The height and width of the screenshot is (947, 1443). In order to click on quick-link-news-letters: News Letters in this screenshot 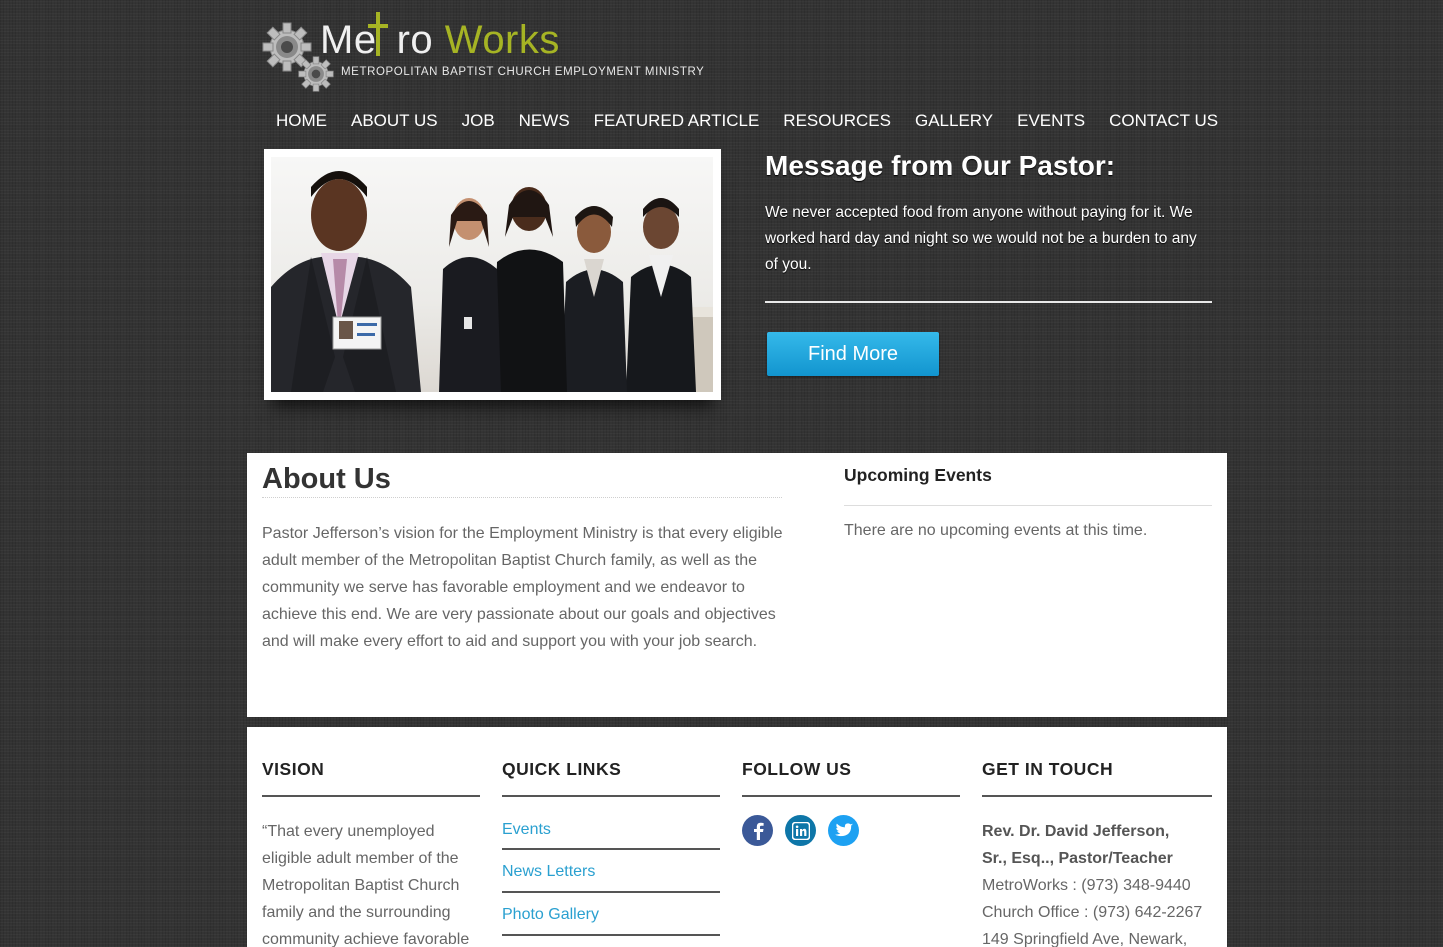, I will do `click(611, 871)`.